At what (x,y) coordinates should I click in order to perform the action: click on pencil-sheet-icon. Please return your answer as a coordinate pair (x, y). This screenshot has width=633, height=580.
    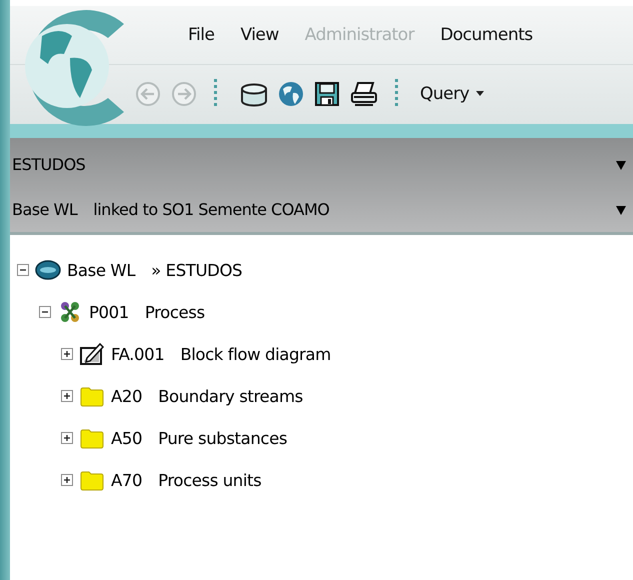
    Looking at the image, I should click on (92, 354).